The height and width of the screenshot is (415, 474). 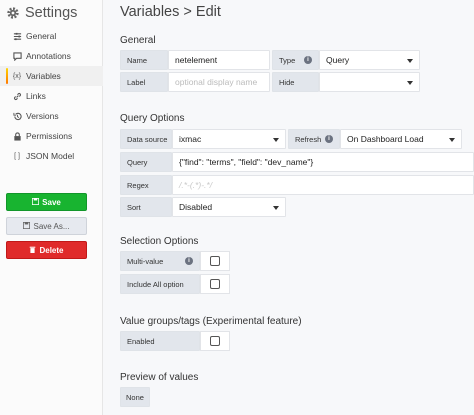 I want to click on sidebar-item-variables: {x} Variables, so click(x=51, y=76).